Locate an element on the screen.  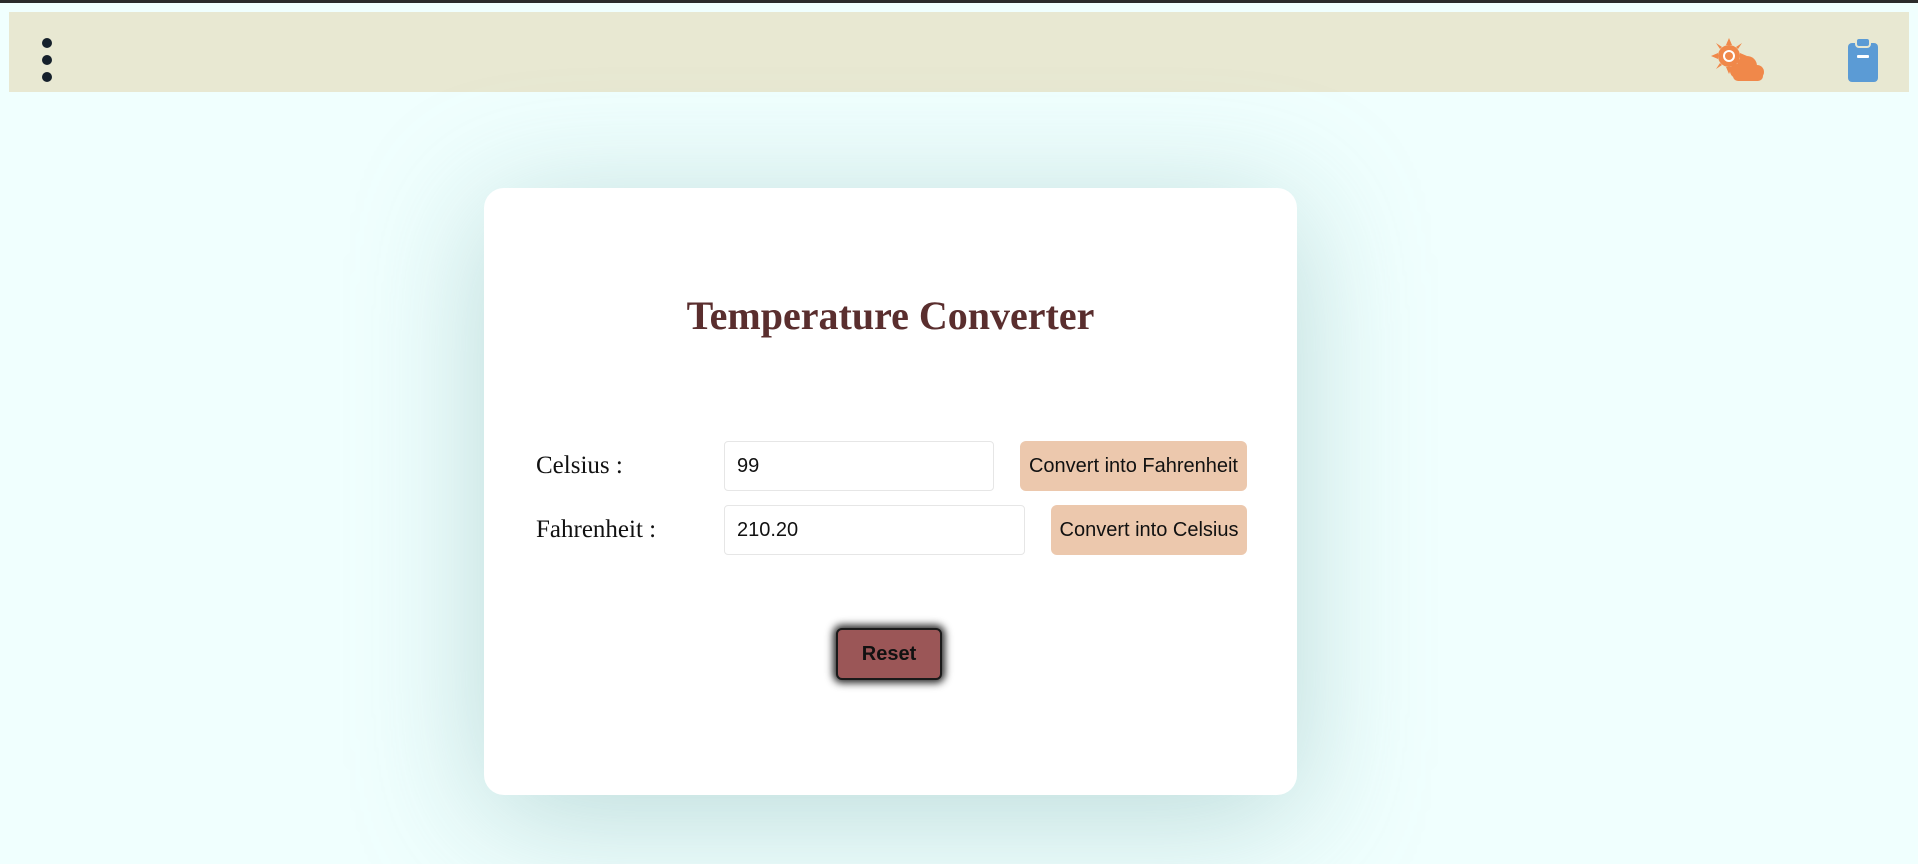
menu-button is located at coordinates (50, 63).